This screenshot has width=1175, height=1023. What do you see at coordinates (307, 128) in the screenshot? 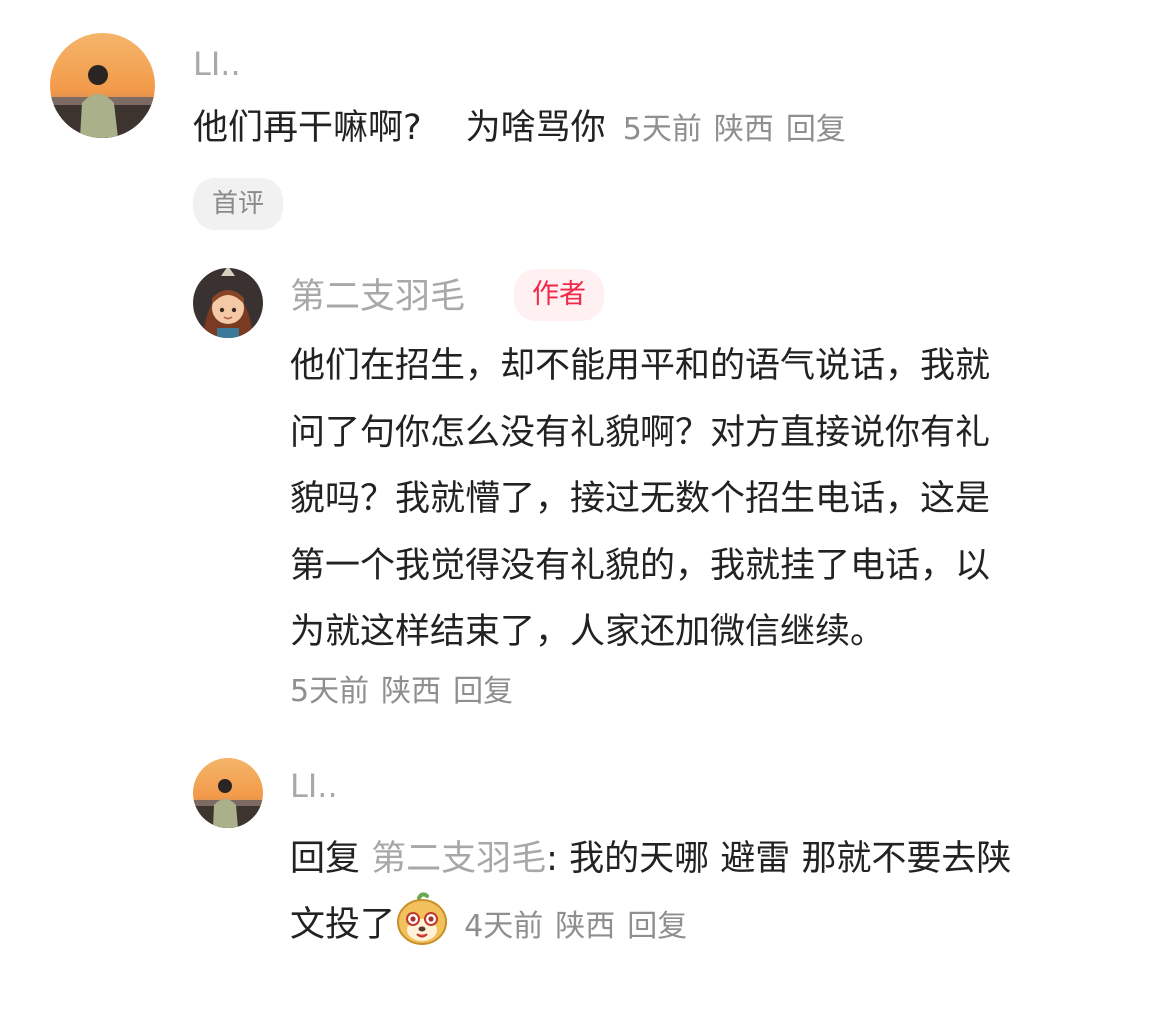
I see `comment-text-part1: 他们再干嘛啊?` at bounding box center [307, 128].